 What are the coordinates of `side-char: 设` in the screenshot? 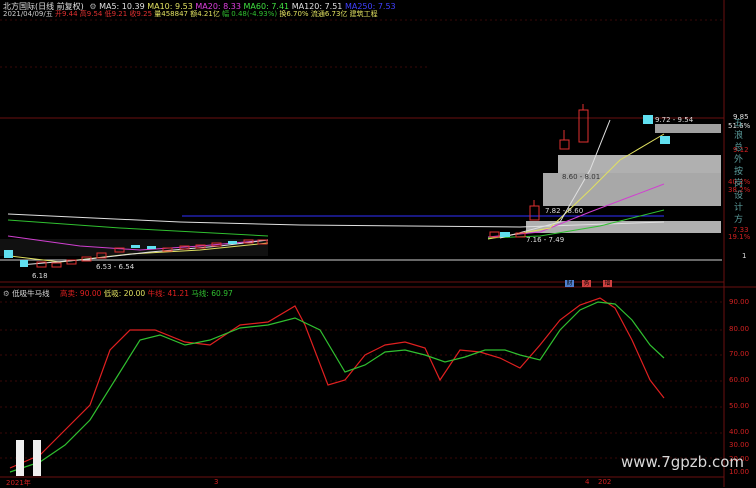 It's located at (739, 196).